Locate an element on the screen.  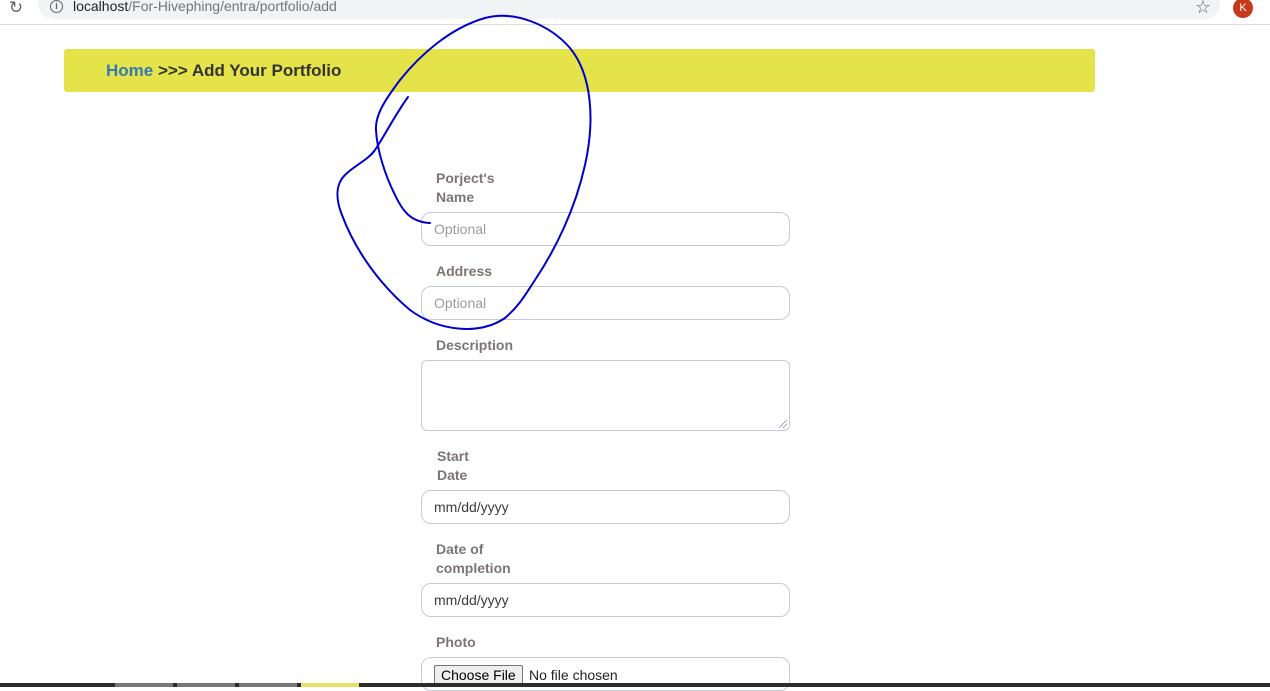
resize-handle-icon is located at coordinates (783, 424).